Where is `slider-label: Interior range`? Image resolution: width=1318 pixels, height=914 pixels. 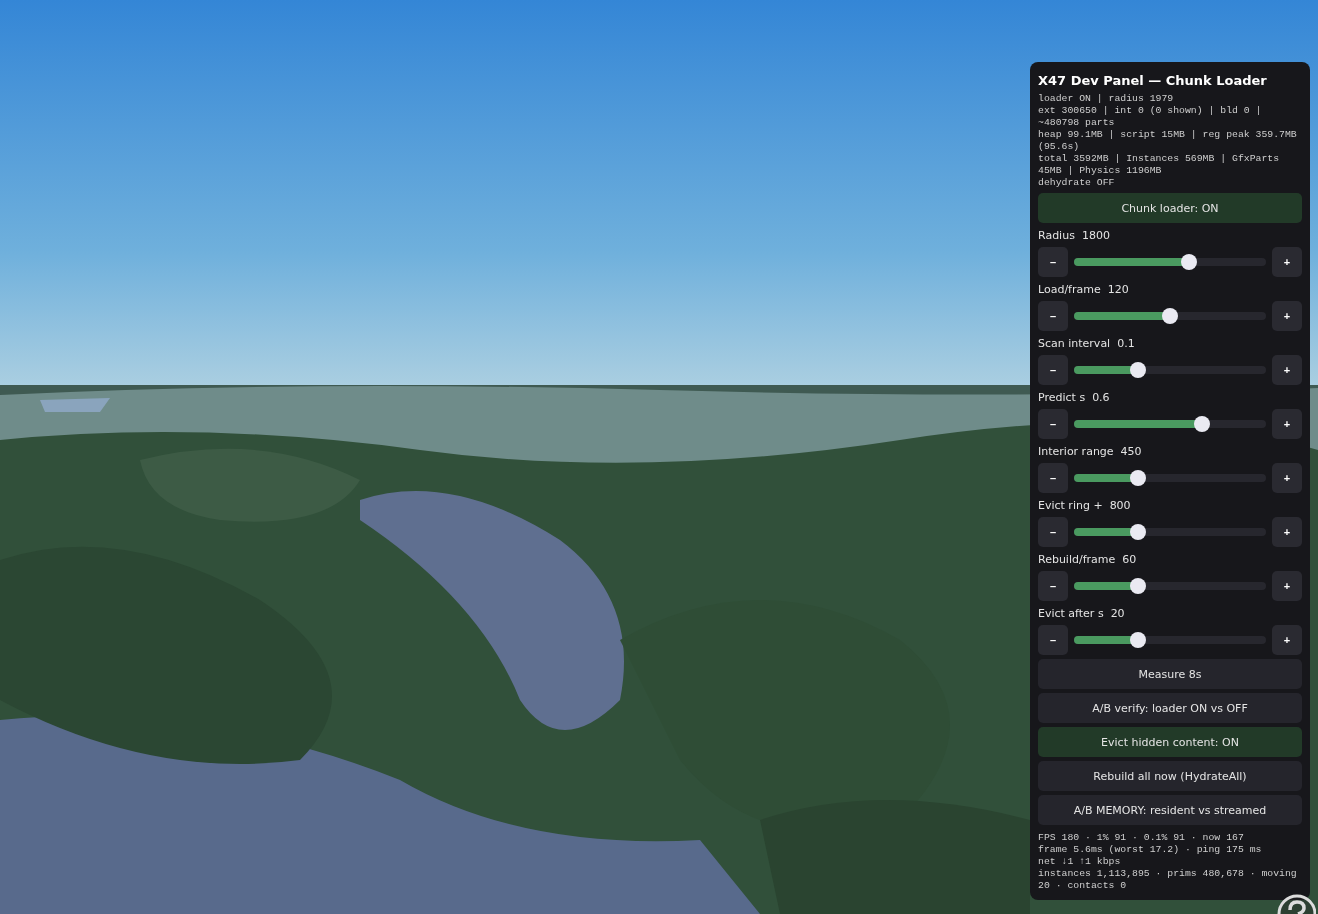 slider-label: Interior range is located at coordinates (1076, 451).